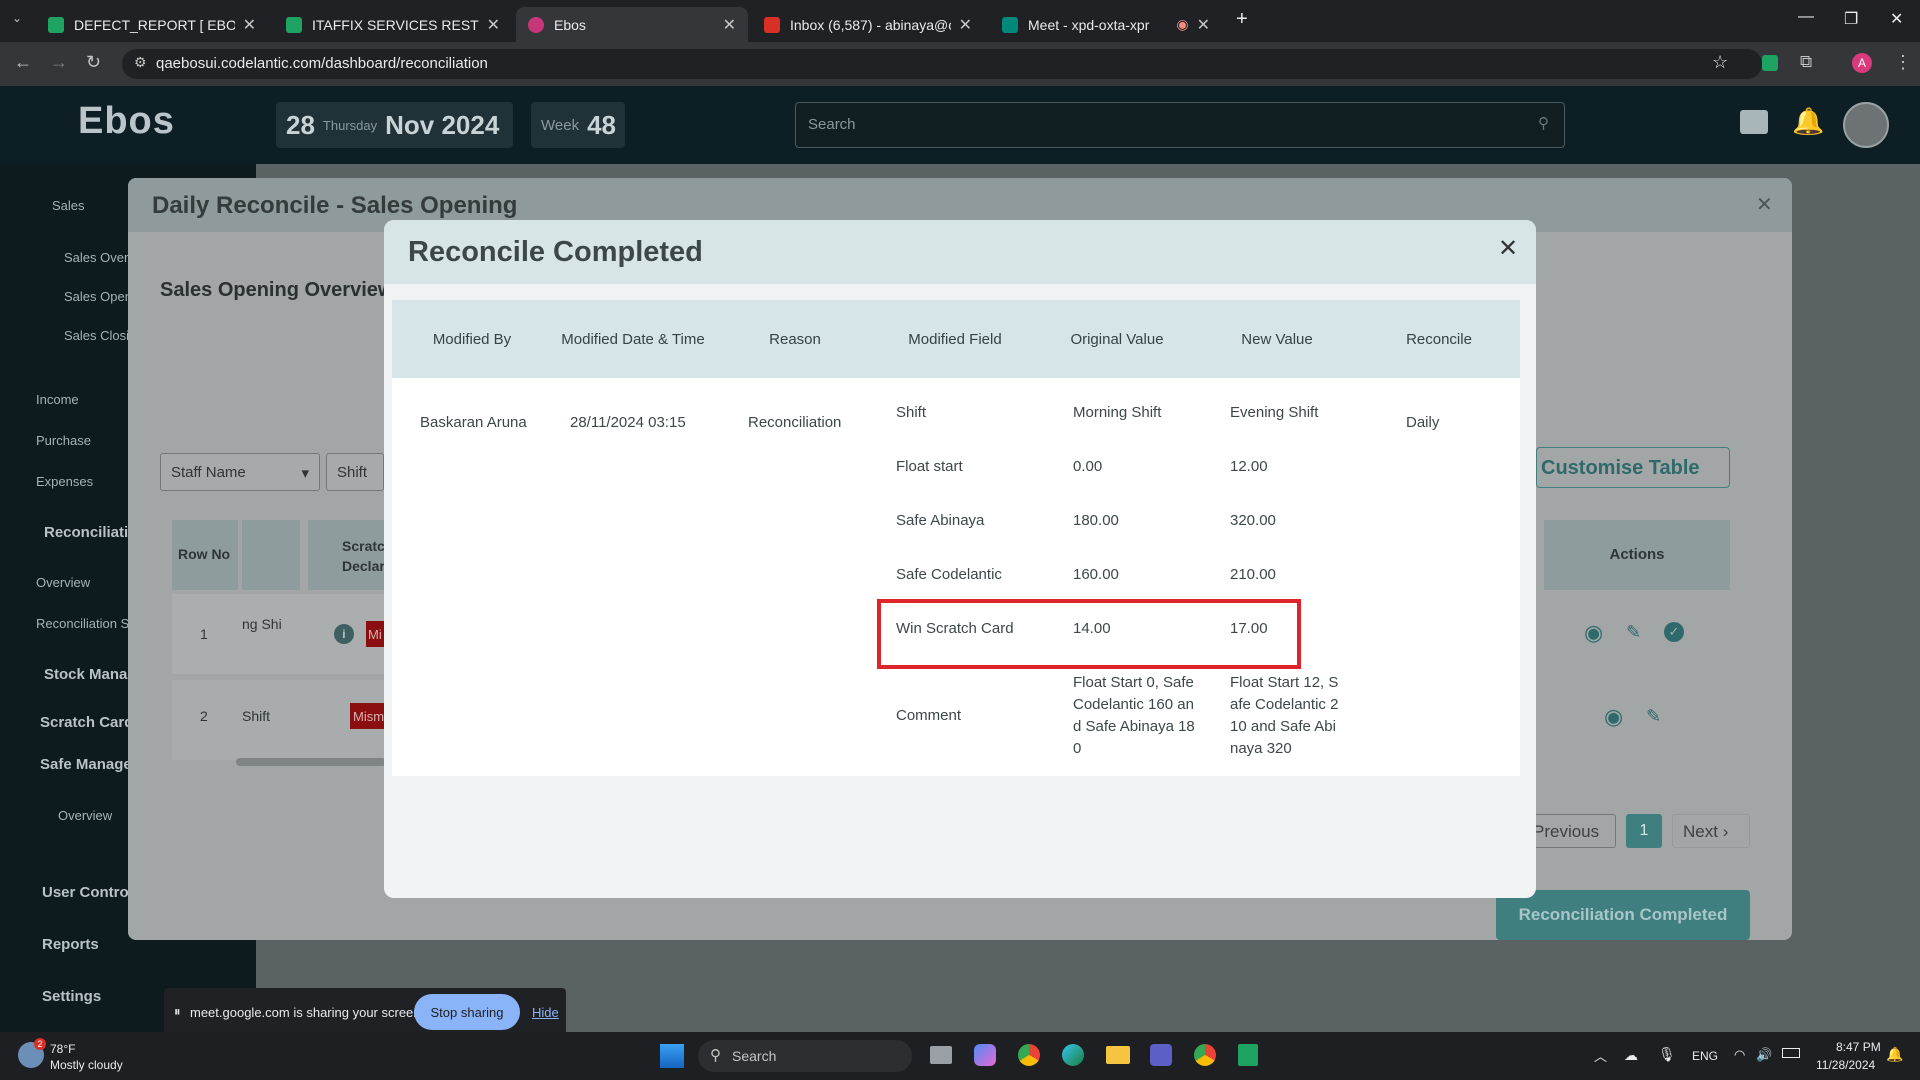 This screenshot has width=1920, height=1080. I want to click on onedrive-icon: ☁, so click(1631, 1055).